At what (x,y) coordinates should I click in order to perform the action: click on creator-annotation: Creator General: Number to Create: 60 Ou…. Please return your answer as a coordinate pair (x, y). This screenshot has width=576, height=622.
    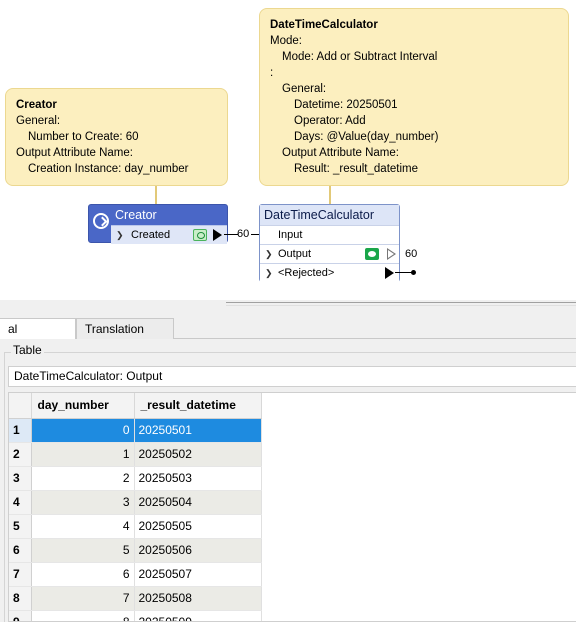
    Looking at the image, I should click on (116, 137).